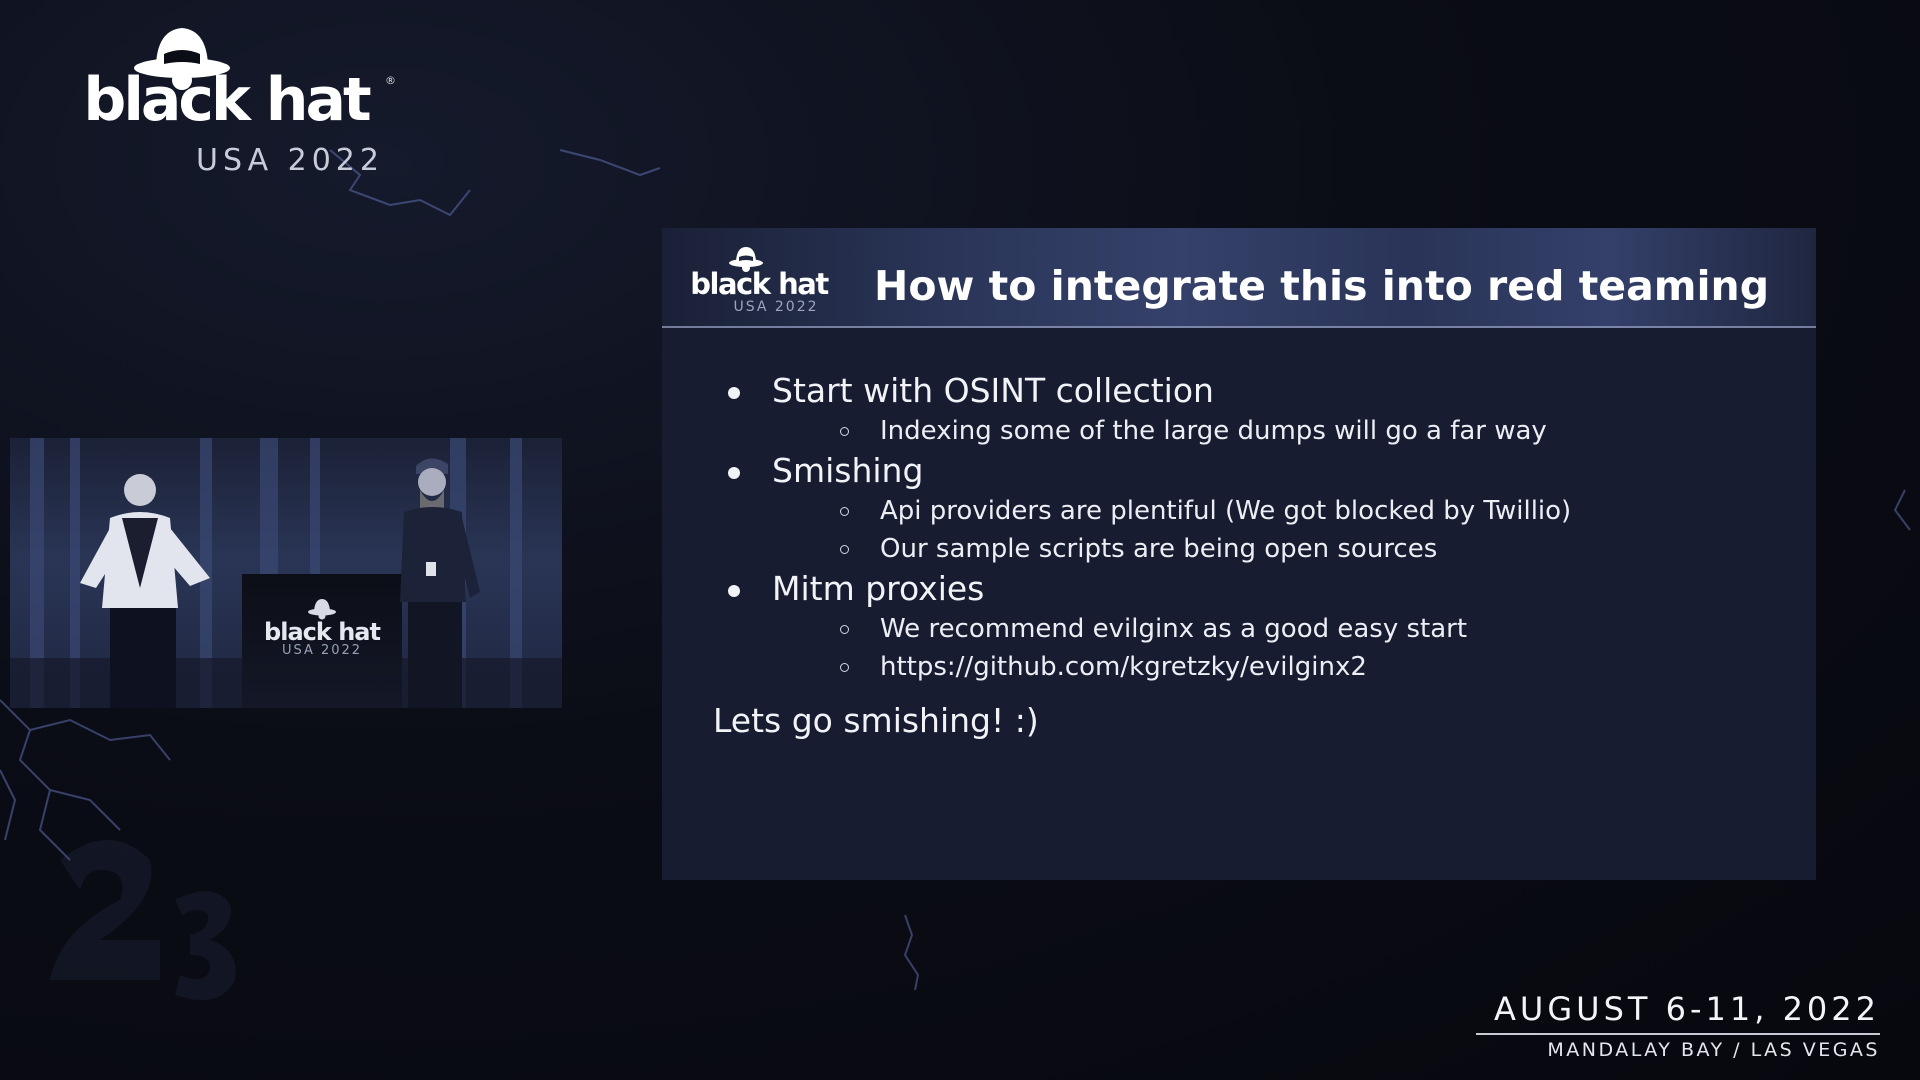  I want to click on presenter-right, so click(440, 583).